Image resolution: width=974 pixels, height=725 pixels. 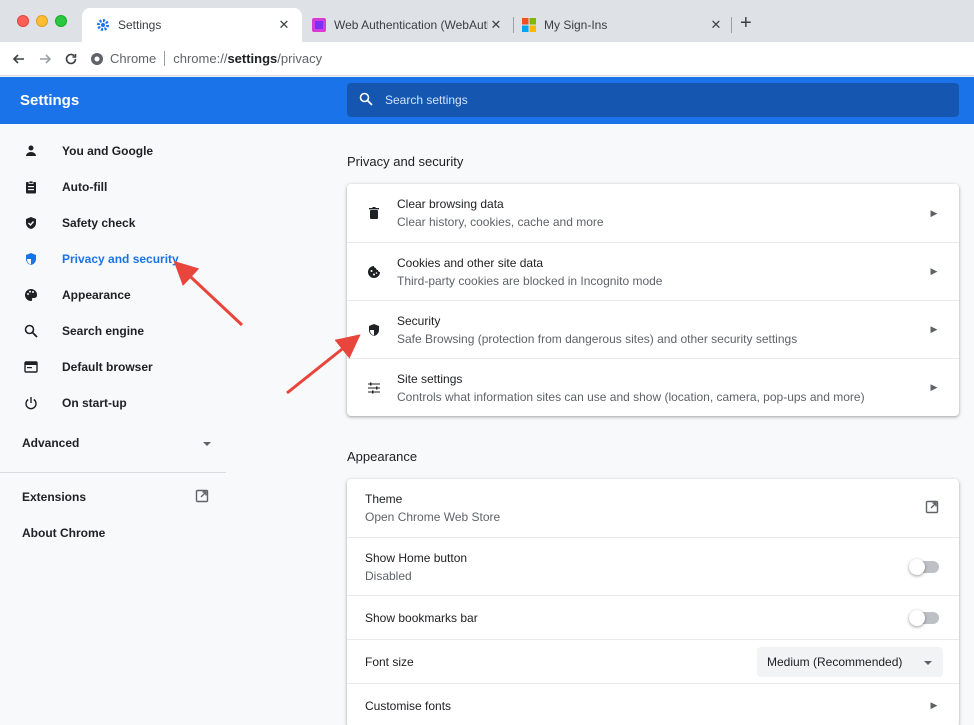 What do you see at coordinates (97, 59) in the screenshot?
I see `chrome-logo-icon` at bounding box center [97, 59].